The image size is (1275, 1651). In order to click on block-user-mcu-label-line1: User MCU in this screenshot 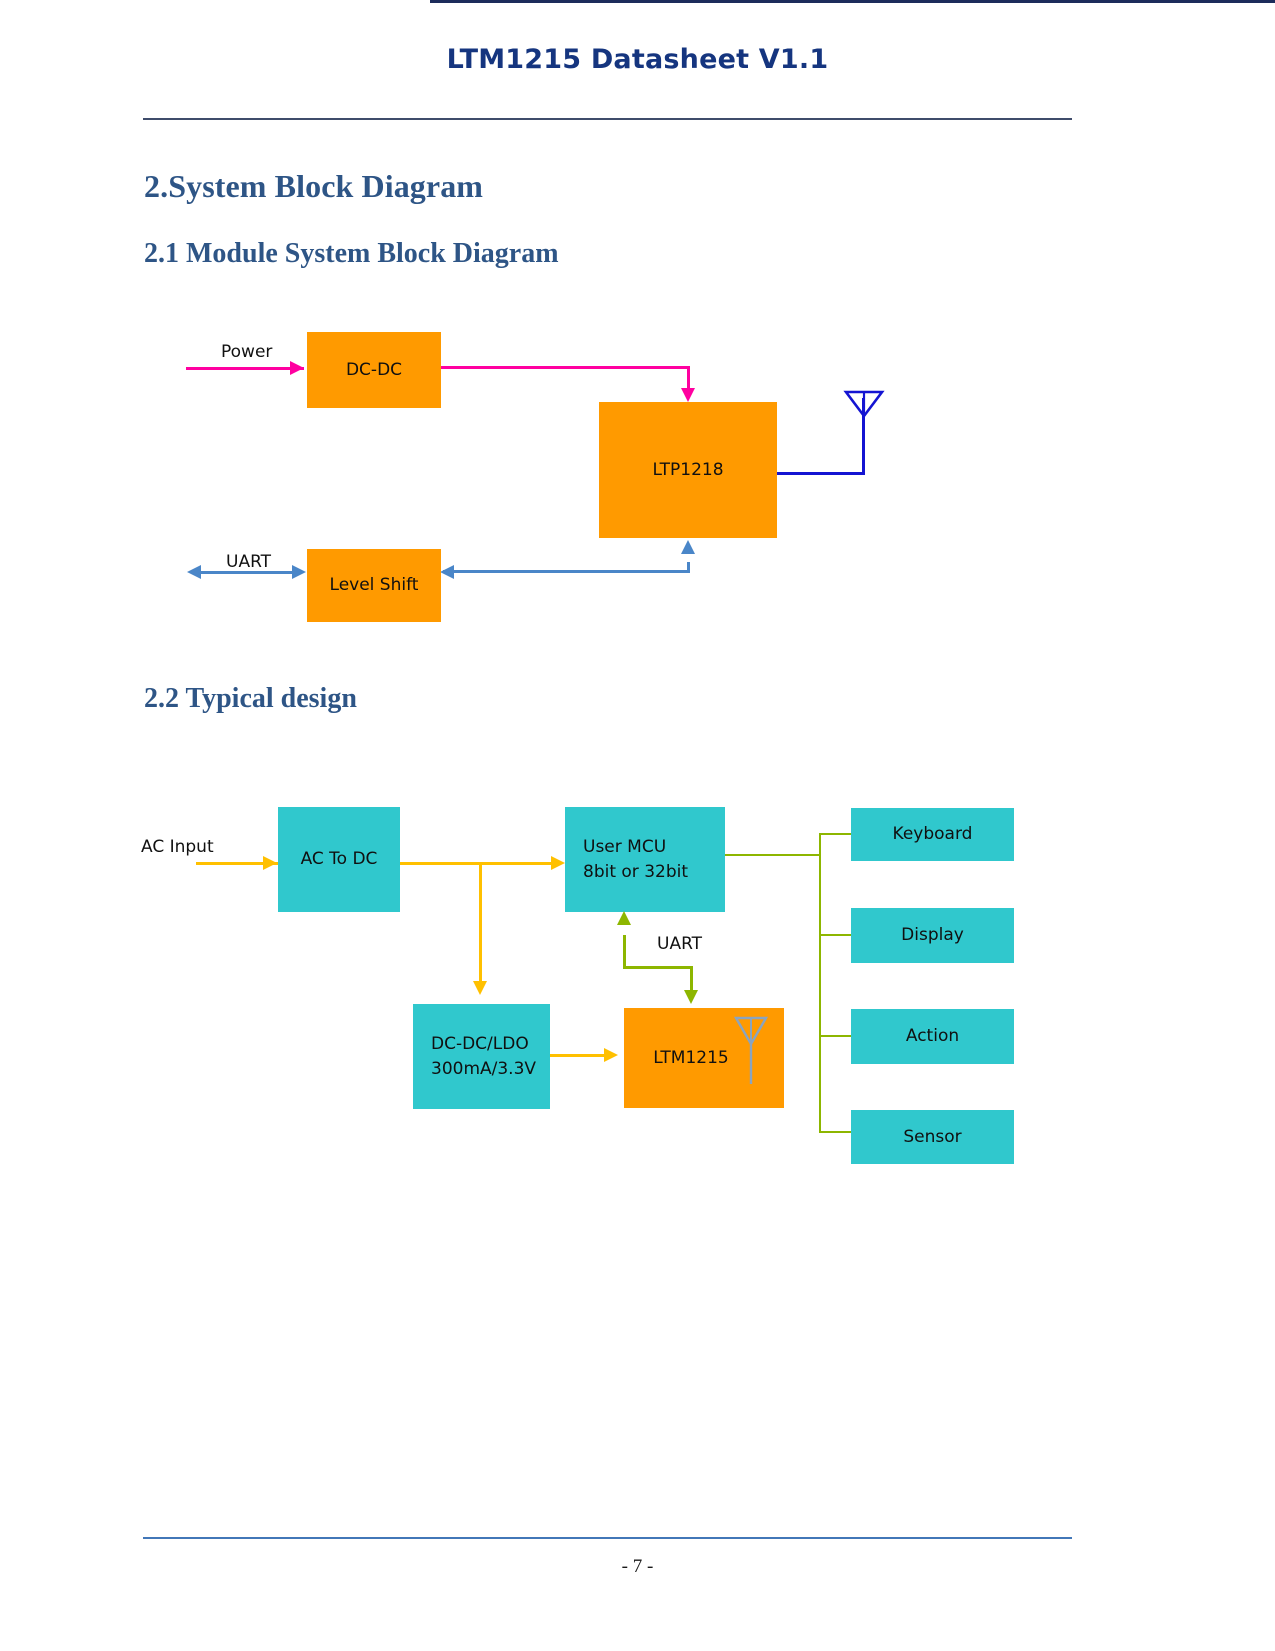, I will do `click(625, 846)`.